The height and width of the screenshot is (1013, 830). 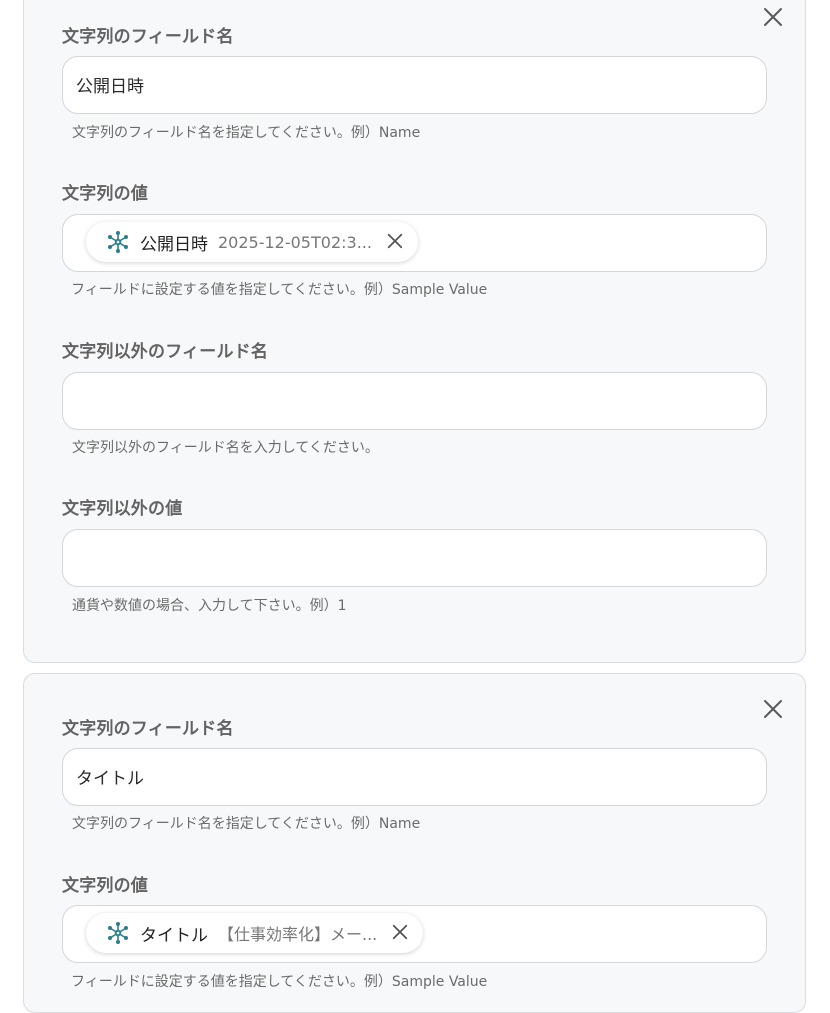 I want to click on chip-name: 公開日時, so click(x=174, y=244).